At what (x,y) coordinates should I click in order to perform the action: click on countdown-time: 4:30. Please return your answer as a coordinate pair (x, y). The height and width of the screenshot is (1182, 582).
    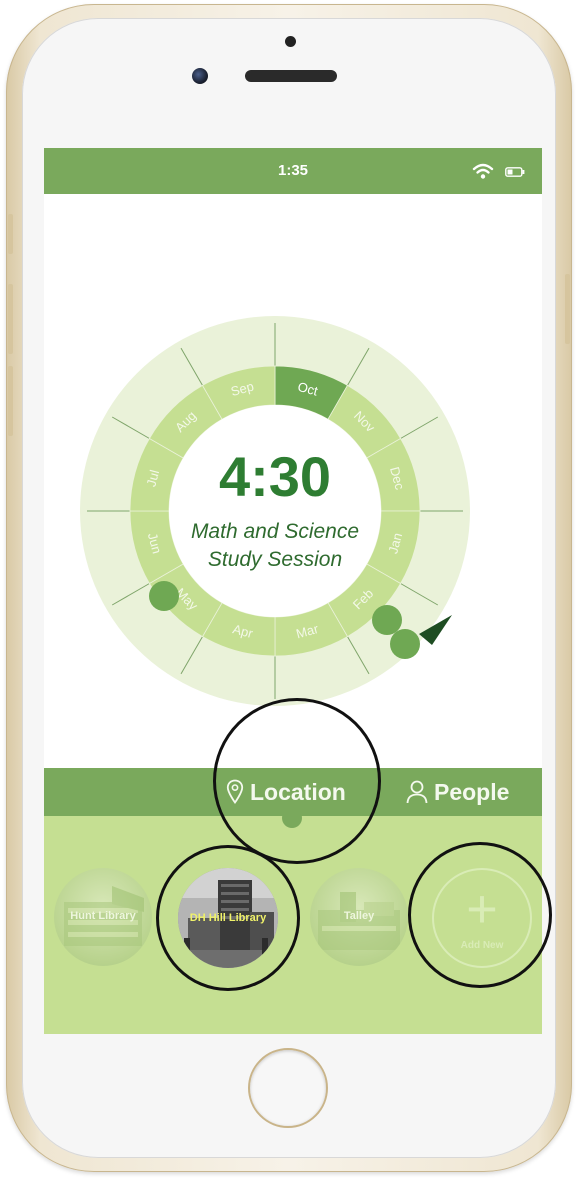
    Looking at the image, I should click on (275, 476).